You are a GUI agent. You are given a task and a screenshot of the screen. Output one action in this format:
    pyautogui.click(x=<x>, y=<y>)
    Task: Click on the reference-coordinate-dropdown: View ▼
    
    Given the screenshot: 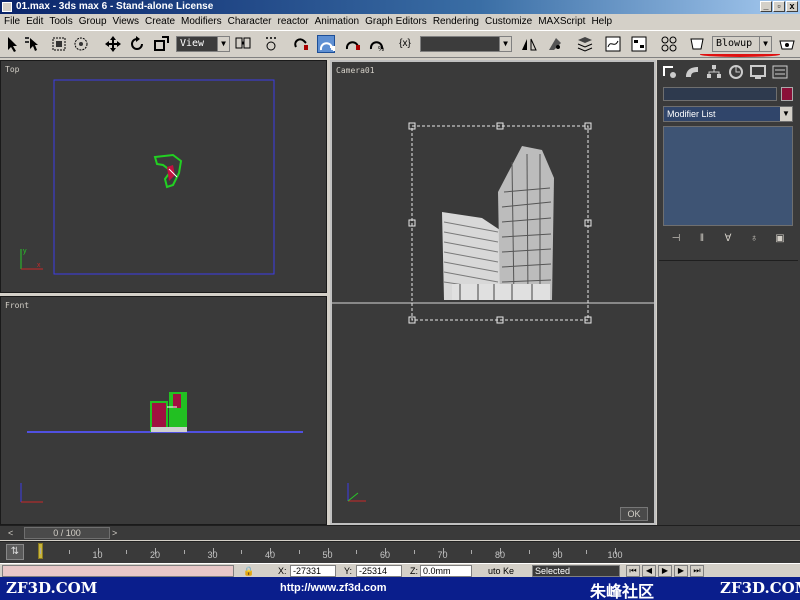 What is the action you would take?
    pyautogui.click(x=203, y=44)
    